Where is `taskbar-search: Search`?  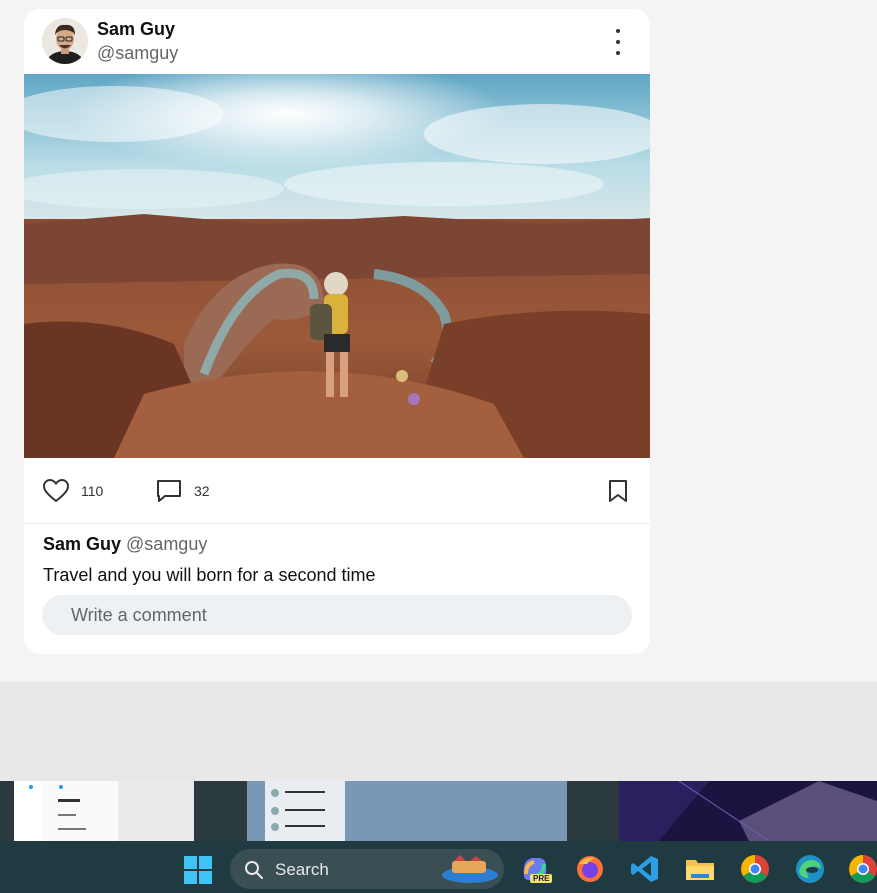 taskbar-search: Search is located at coordinates (367, 869).